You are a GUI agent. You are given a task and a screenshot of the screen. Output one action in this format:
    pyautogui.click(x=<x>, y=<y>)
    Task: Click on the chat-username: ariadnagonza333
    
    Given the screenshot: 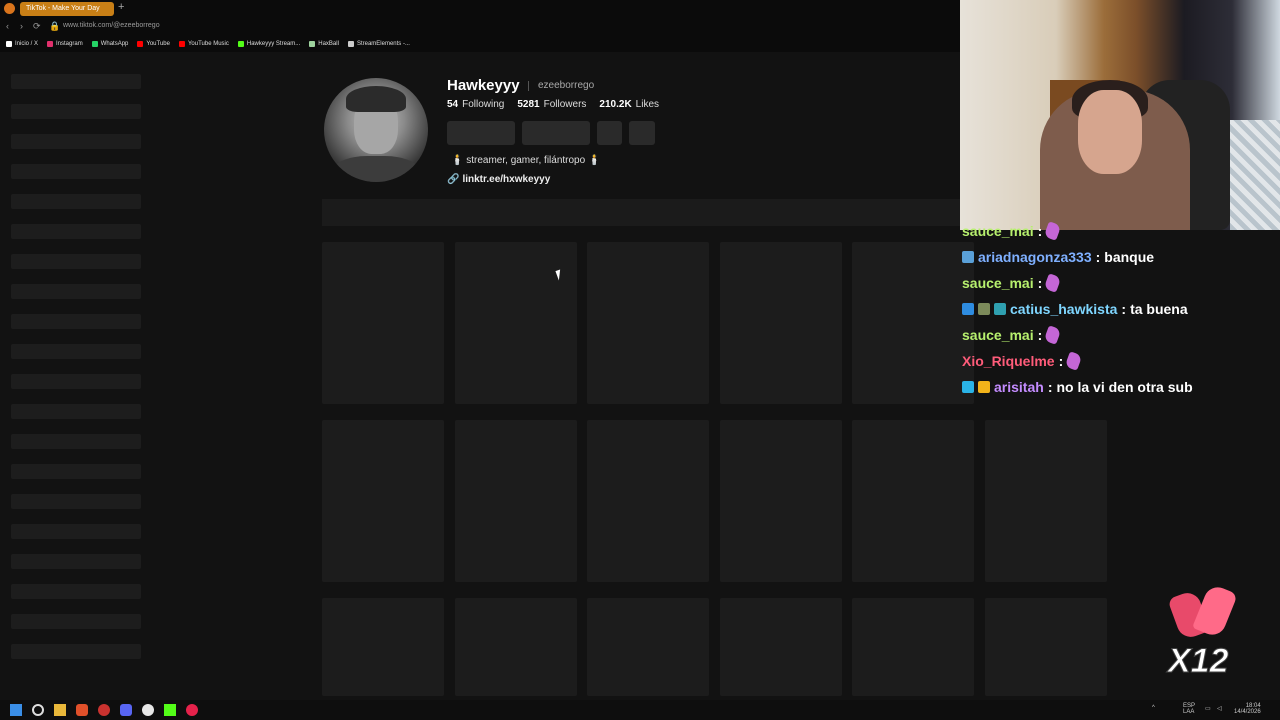 What is the action you would take?
    pyautogui.click(x=1035, y=257)
    